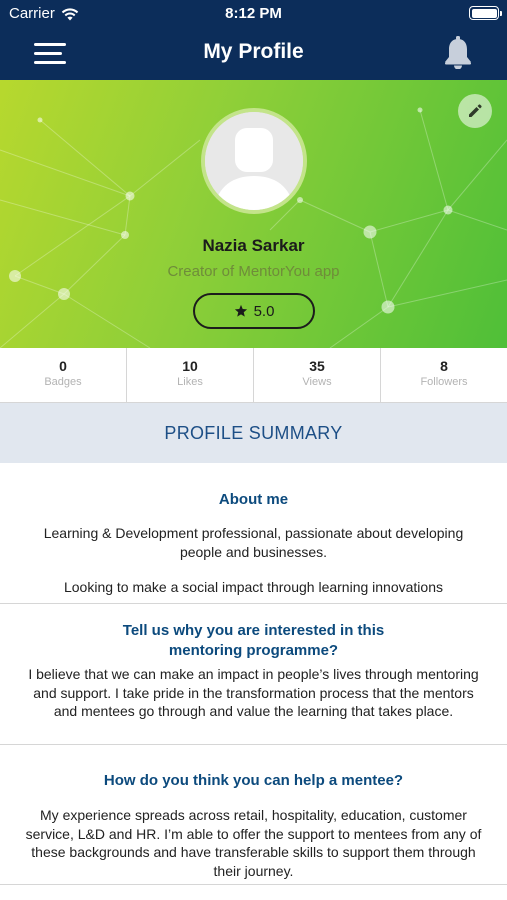 This screenshot has height=900, width=507. What do you see at coordinates (63, 382) in the screenshot?
I see `stat-label: Badges` at bounding box center [63, 382].